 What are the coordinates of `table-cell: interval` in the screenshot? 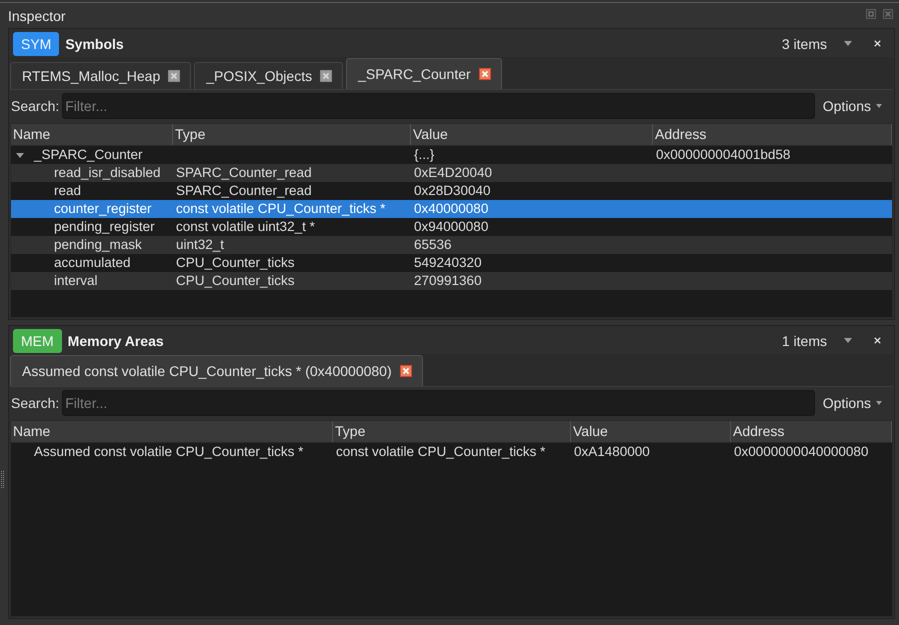 It's located at (76, 281).